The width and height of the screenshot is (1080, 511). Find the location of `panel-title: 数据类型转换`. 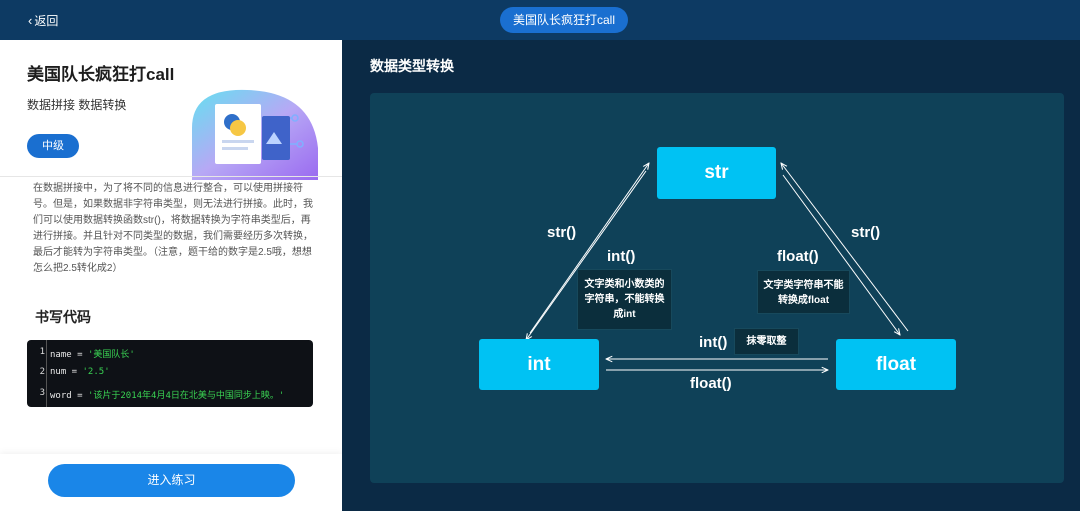

panel-title: 数据类型转换 is located at coordinates (412, 66).